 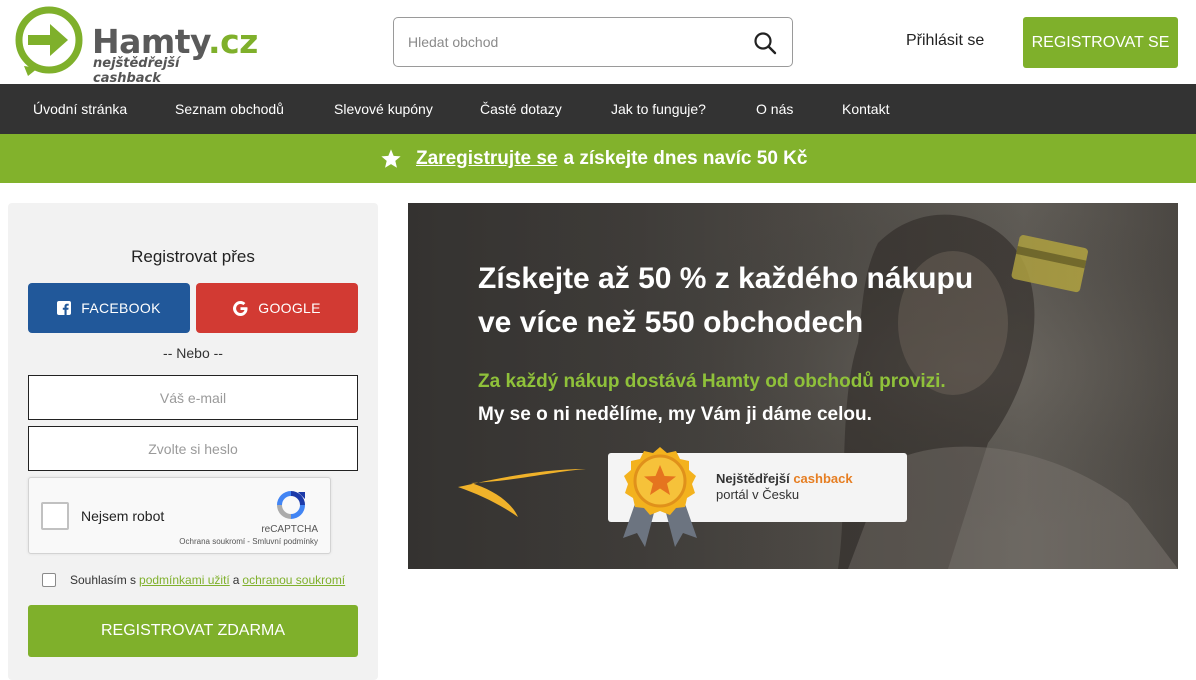 I want to click on search-icon, so click(x=765, y=43).